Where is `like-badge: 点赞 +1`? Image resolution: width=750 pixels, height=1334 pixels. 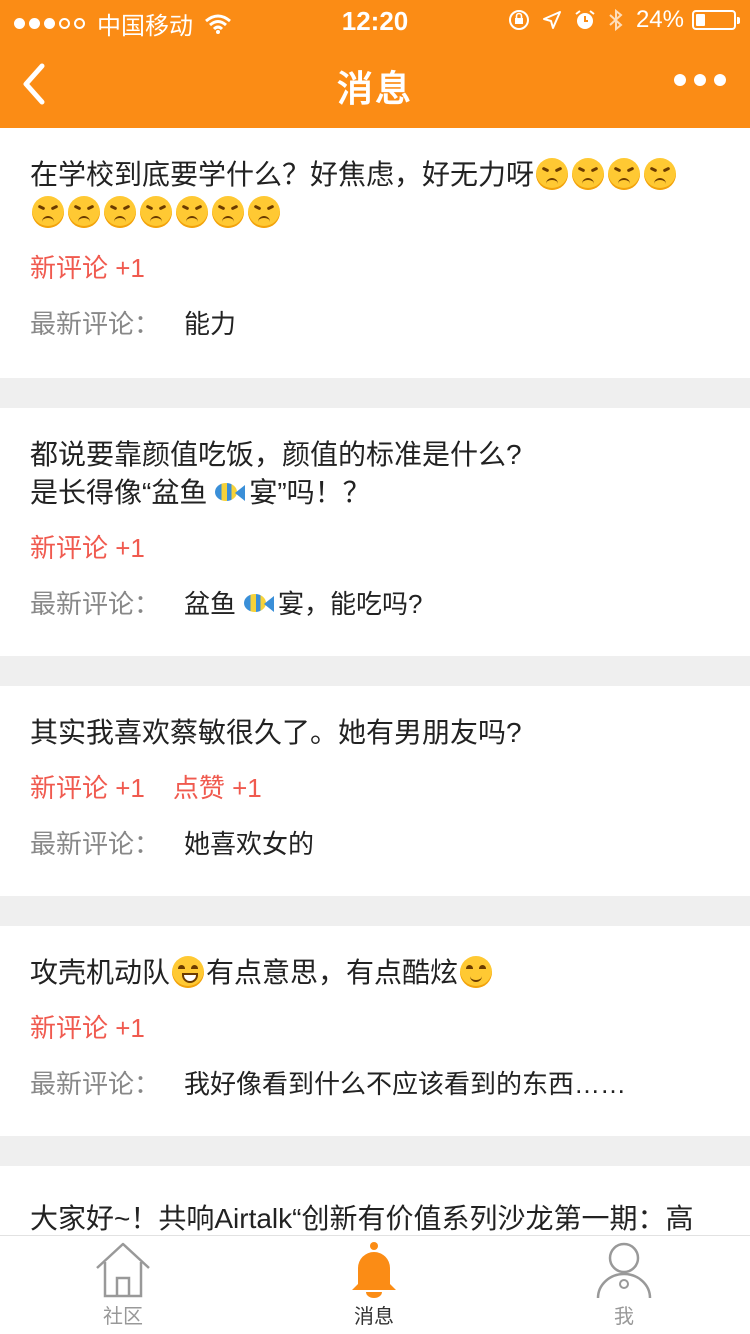
like-badge: 点赞 +1 is located at coordinates (217, 788).